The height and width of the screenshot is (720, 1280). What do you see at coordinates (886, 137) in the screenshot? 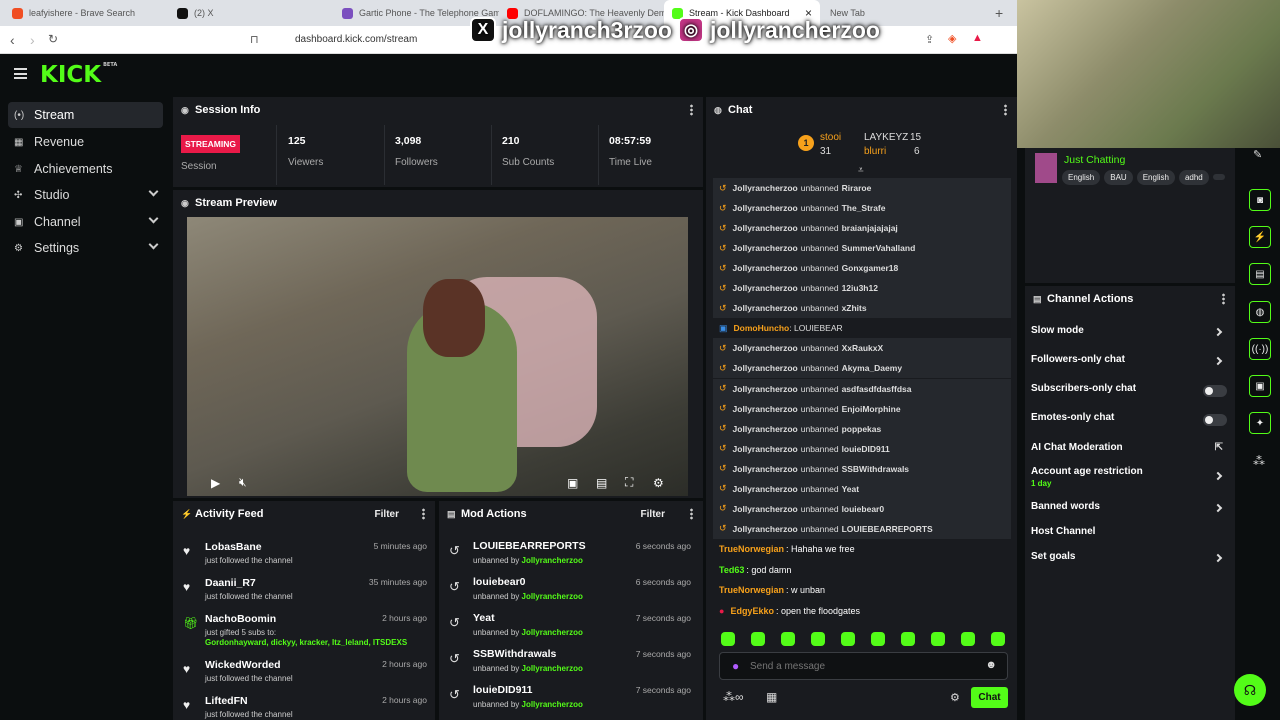
I see `leaderboard-user: LAYKEYZ` at bounding box center [886, 137].